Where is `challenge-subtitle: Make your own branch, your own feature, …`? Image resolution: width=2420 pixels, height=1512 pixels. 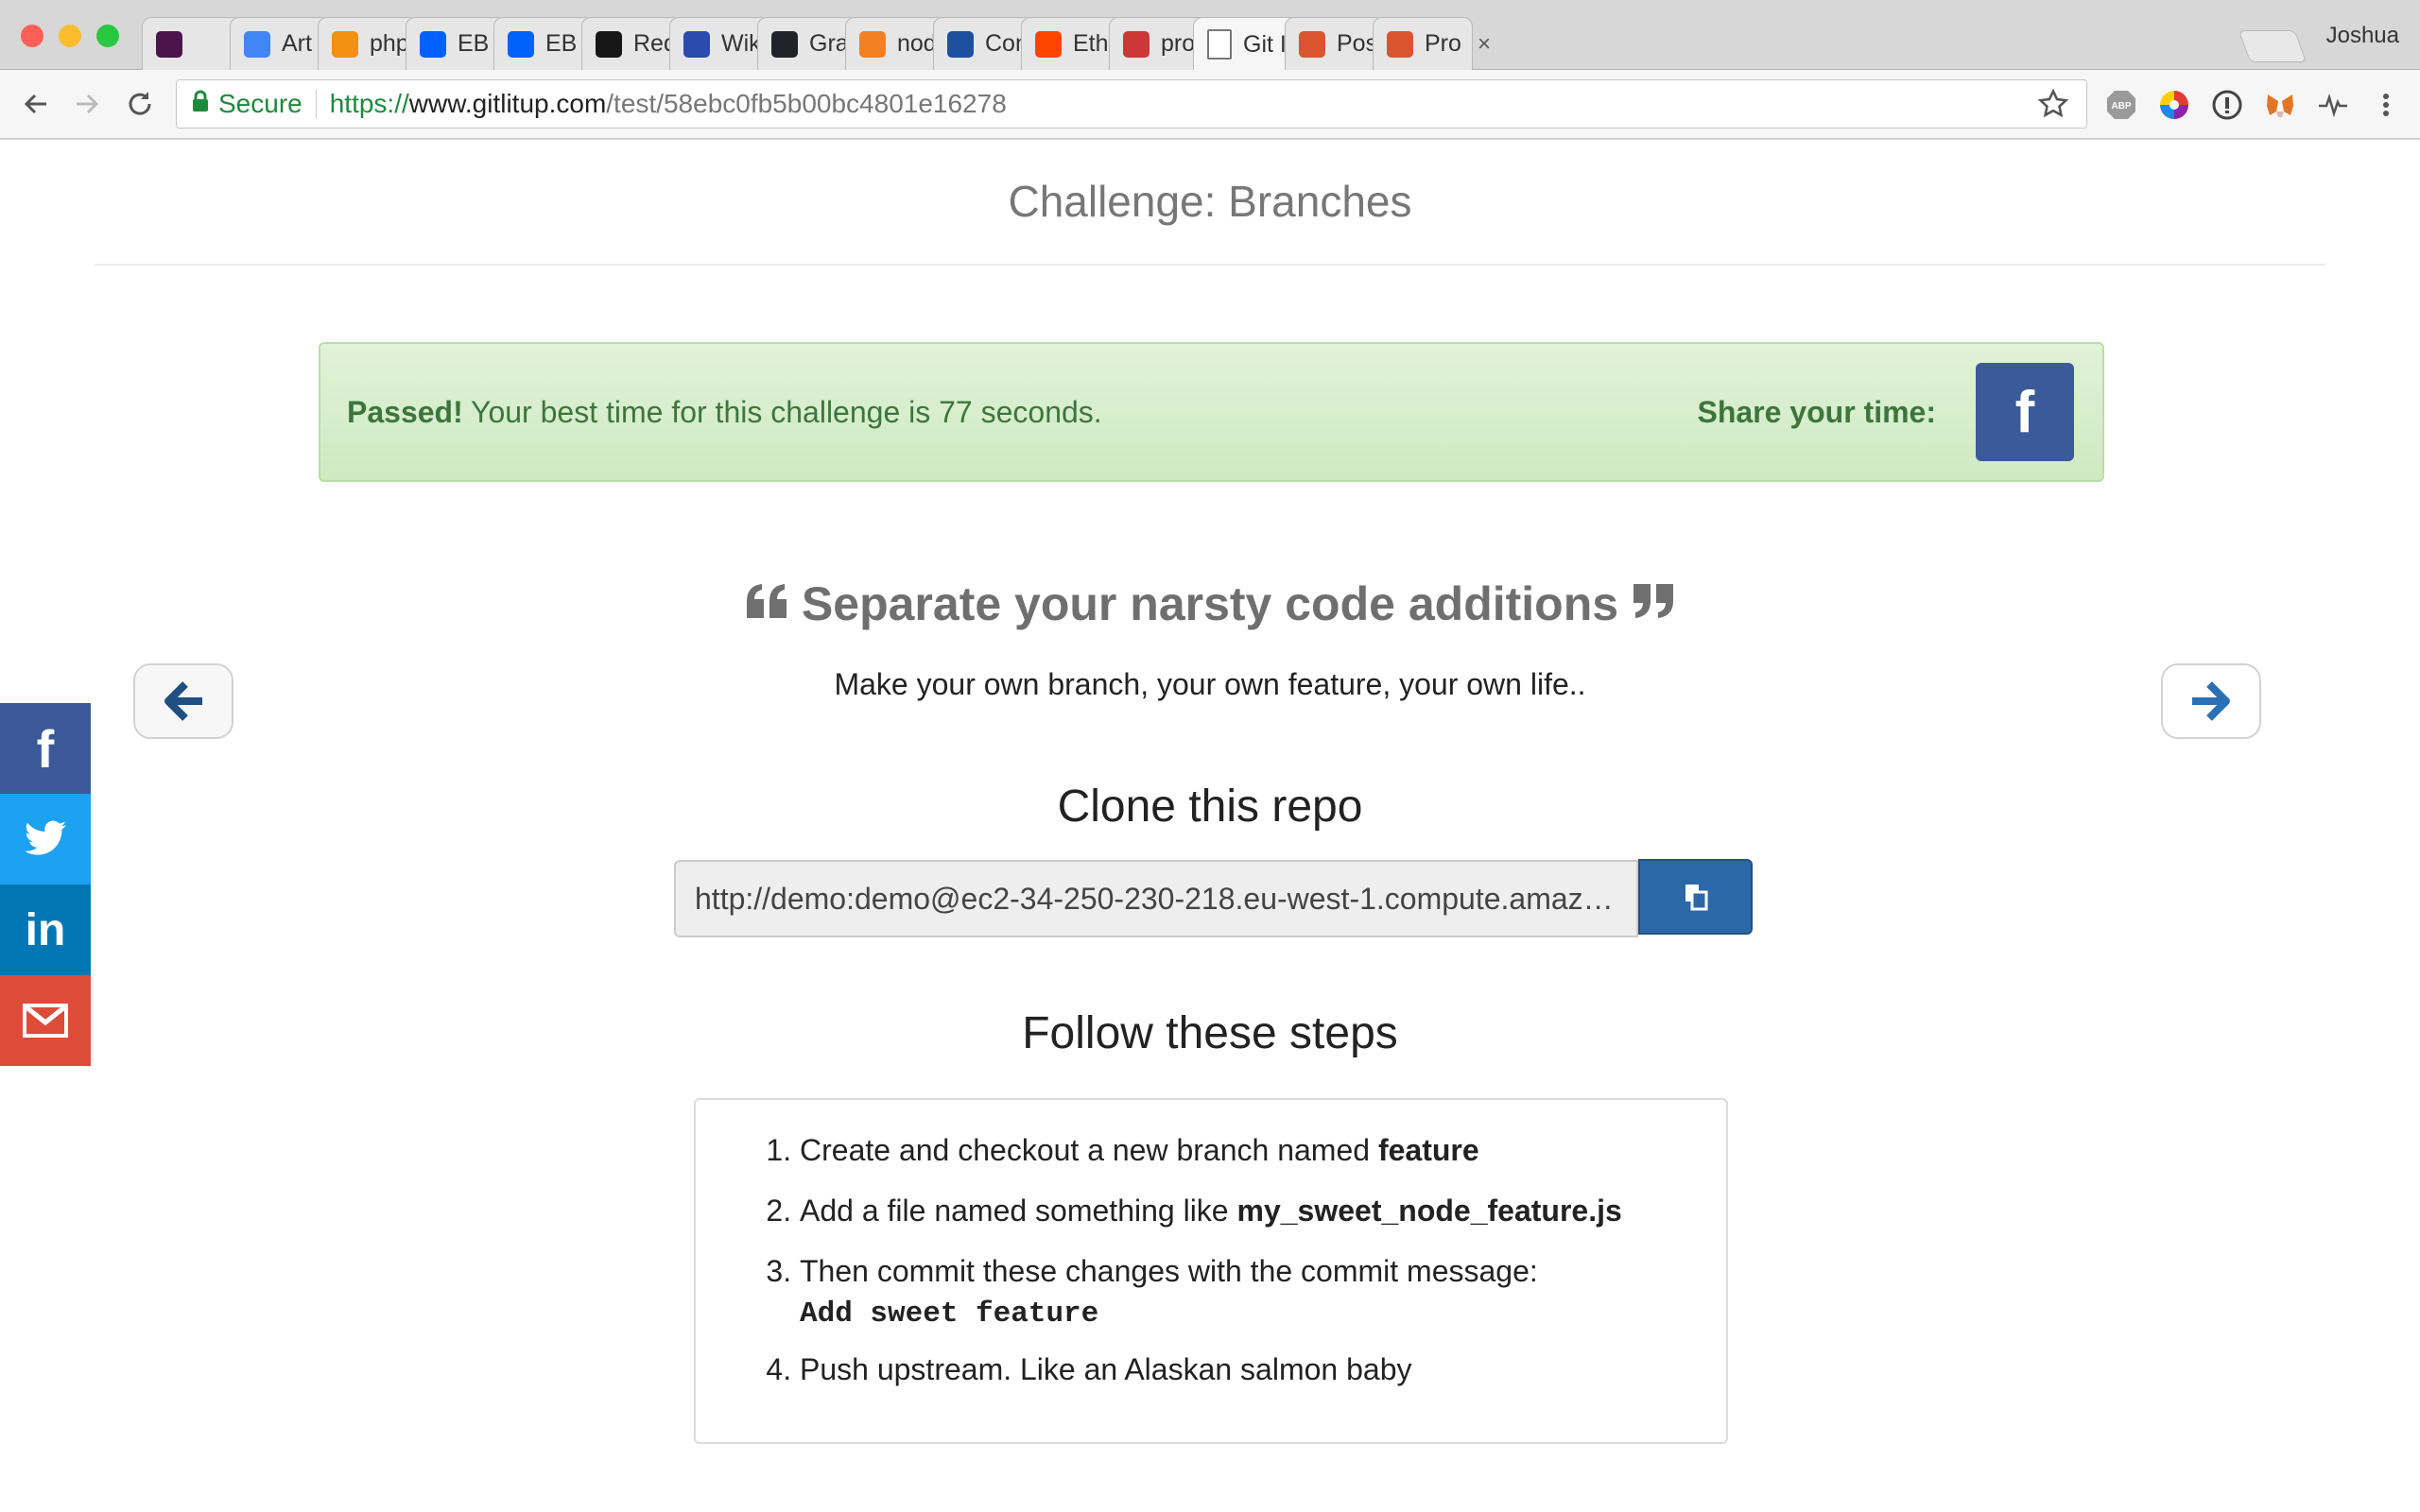
challenge-subtitle: Make your own branch, your own feature, … is located at coordinates (1210, 684).